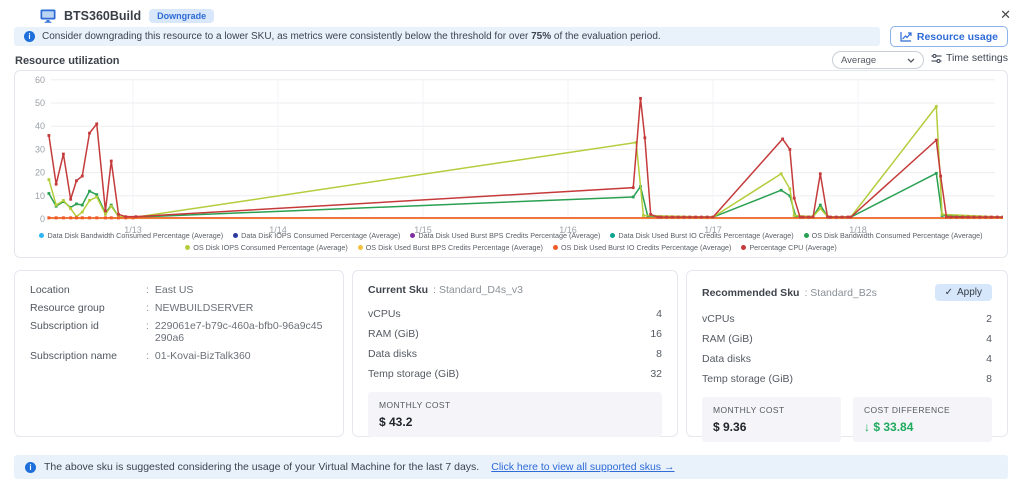 The image size is (1024, 485). I want to click on cost-difference-box: COST DIFFERENCE ↓ $ 33.84, so click(922, 419).